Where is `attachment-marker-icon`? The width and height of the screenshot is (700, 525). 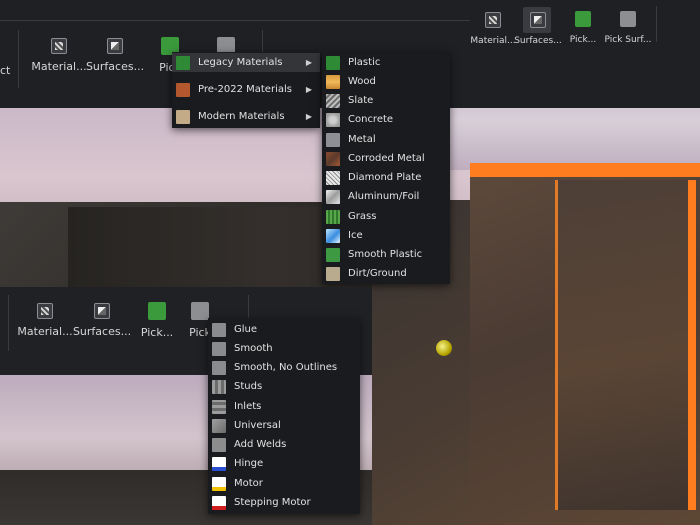
attachment-marker-icon is located at coordinates (444, 348).